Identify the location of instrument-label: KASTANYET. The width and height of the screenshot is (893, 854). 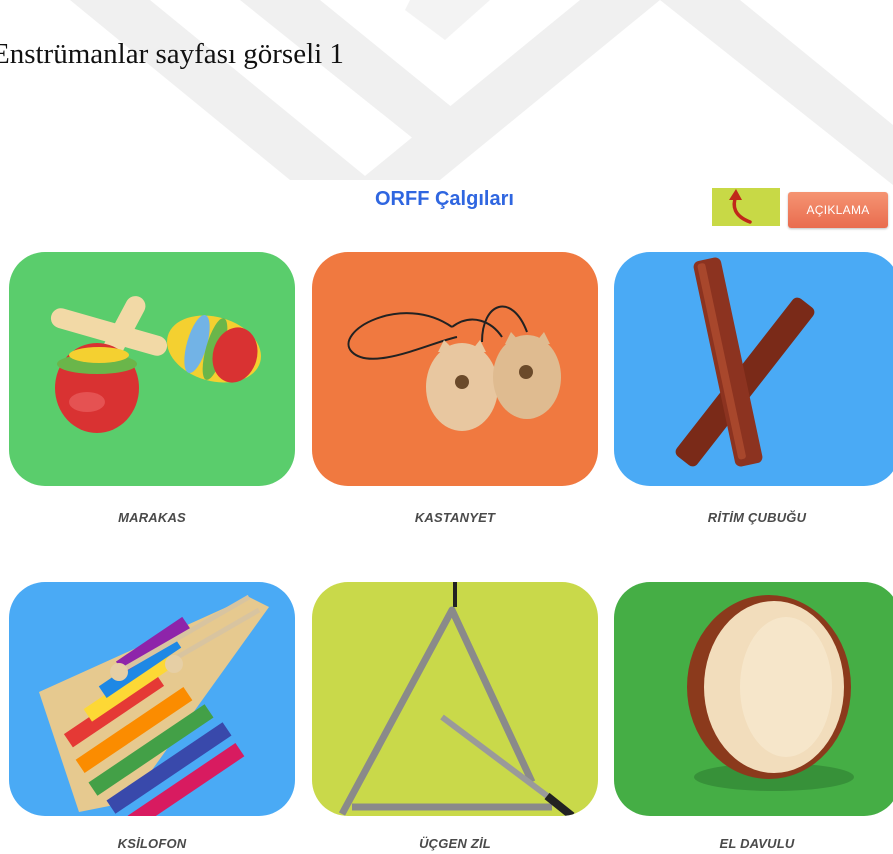
(455, 517).